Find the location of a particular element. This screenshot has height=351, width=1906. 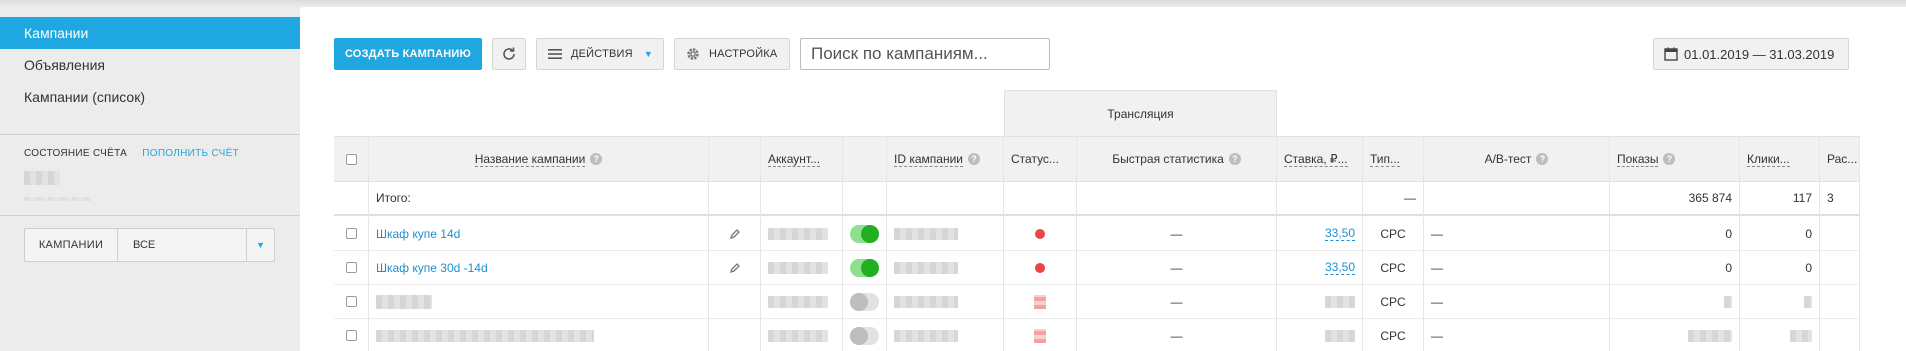

campaign-search-input is located at coordinates (925, 54).